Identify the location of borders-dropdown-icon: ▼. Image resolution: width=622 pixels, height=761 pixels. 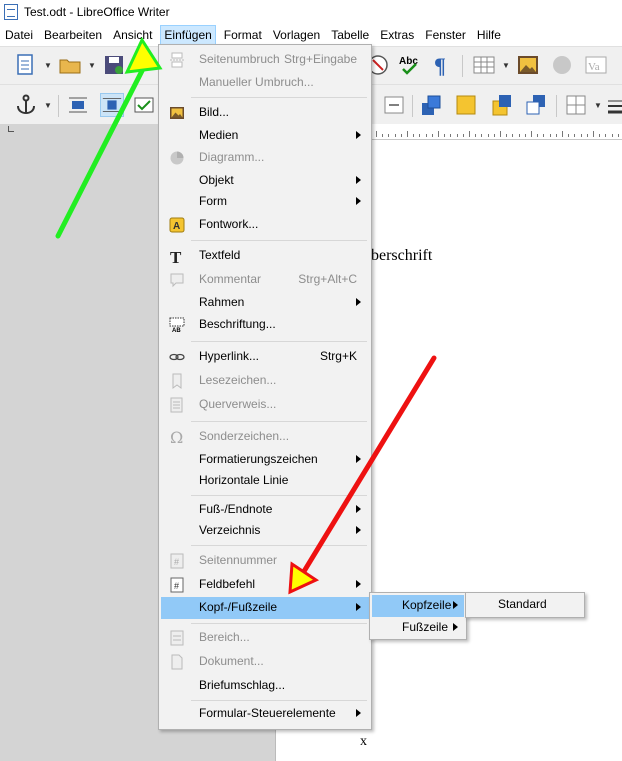
(598, 105).